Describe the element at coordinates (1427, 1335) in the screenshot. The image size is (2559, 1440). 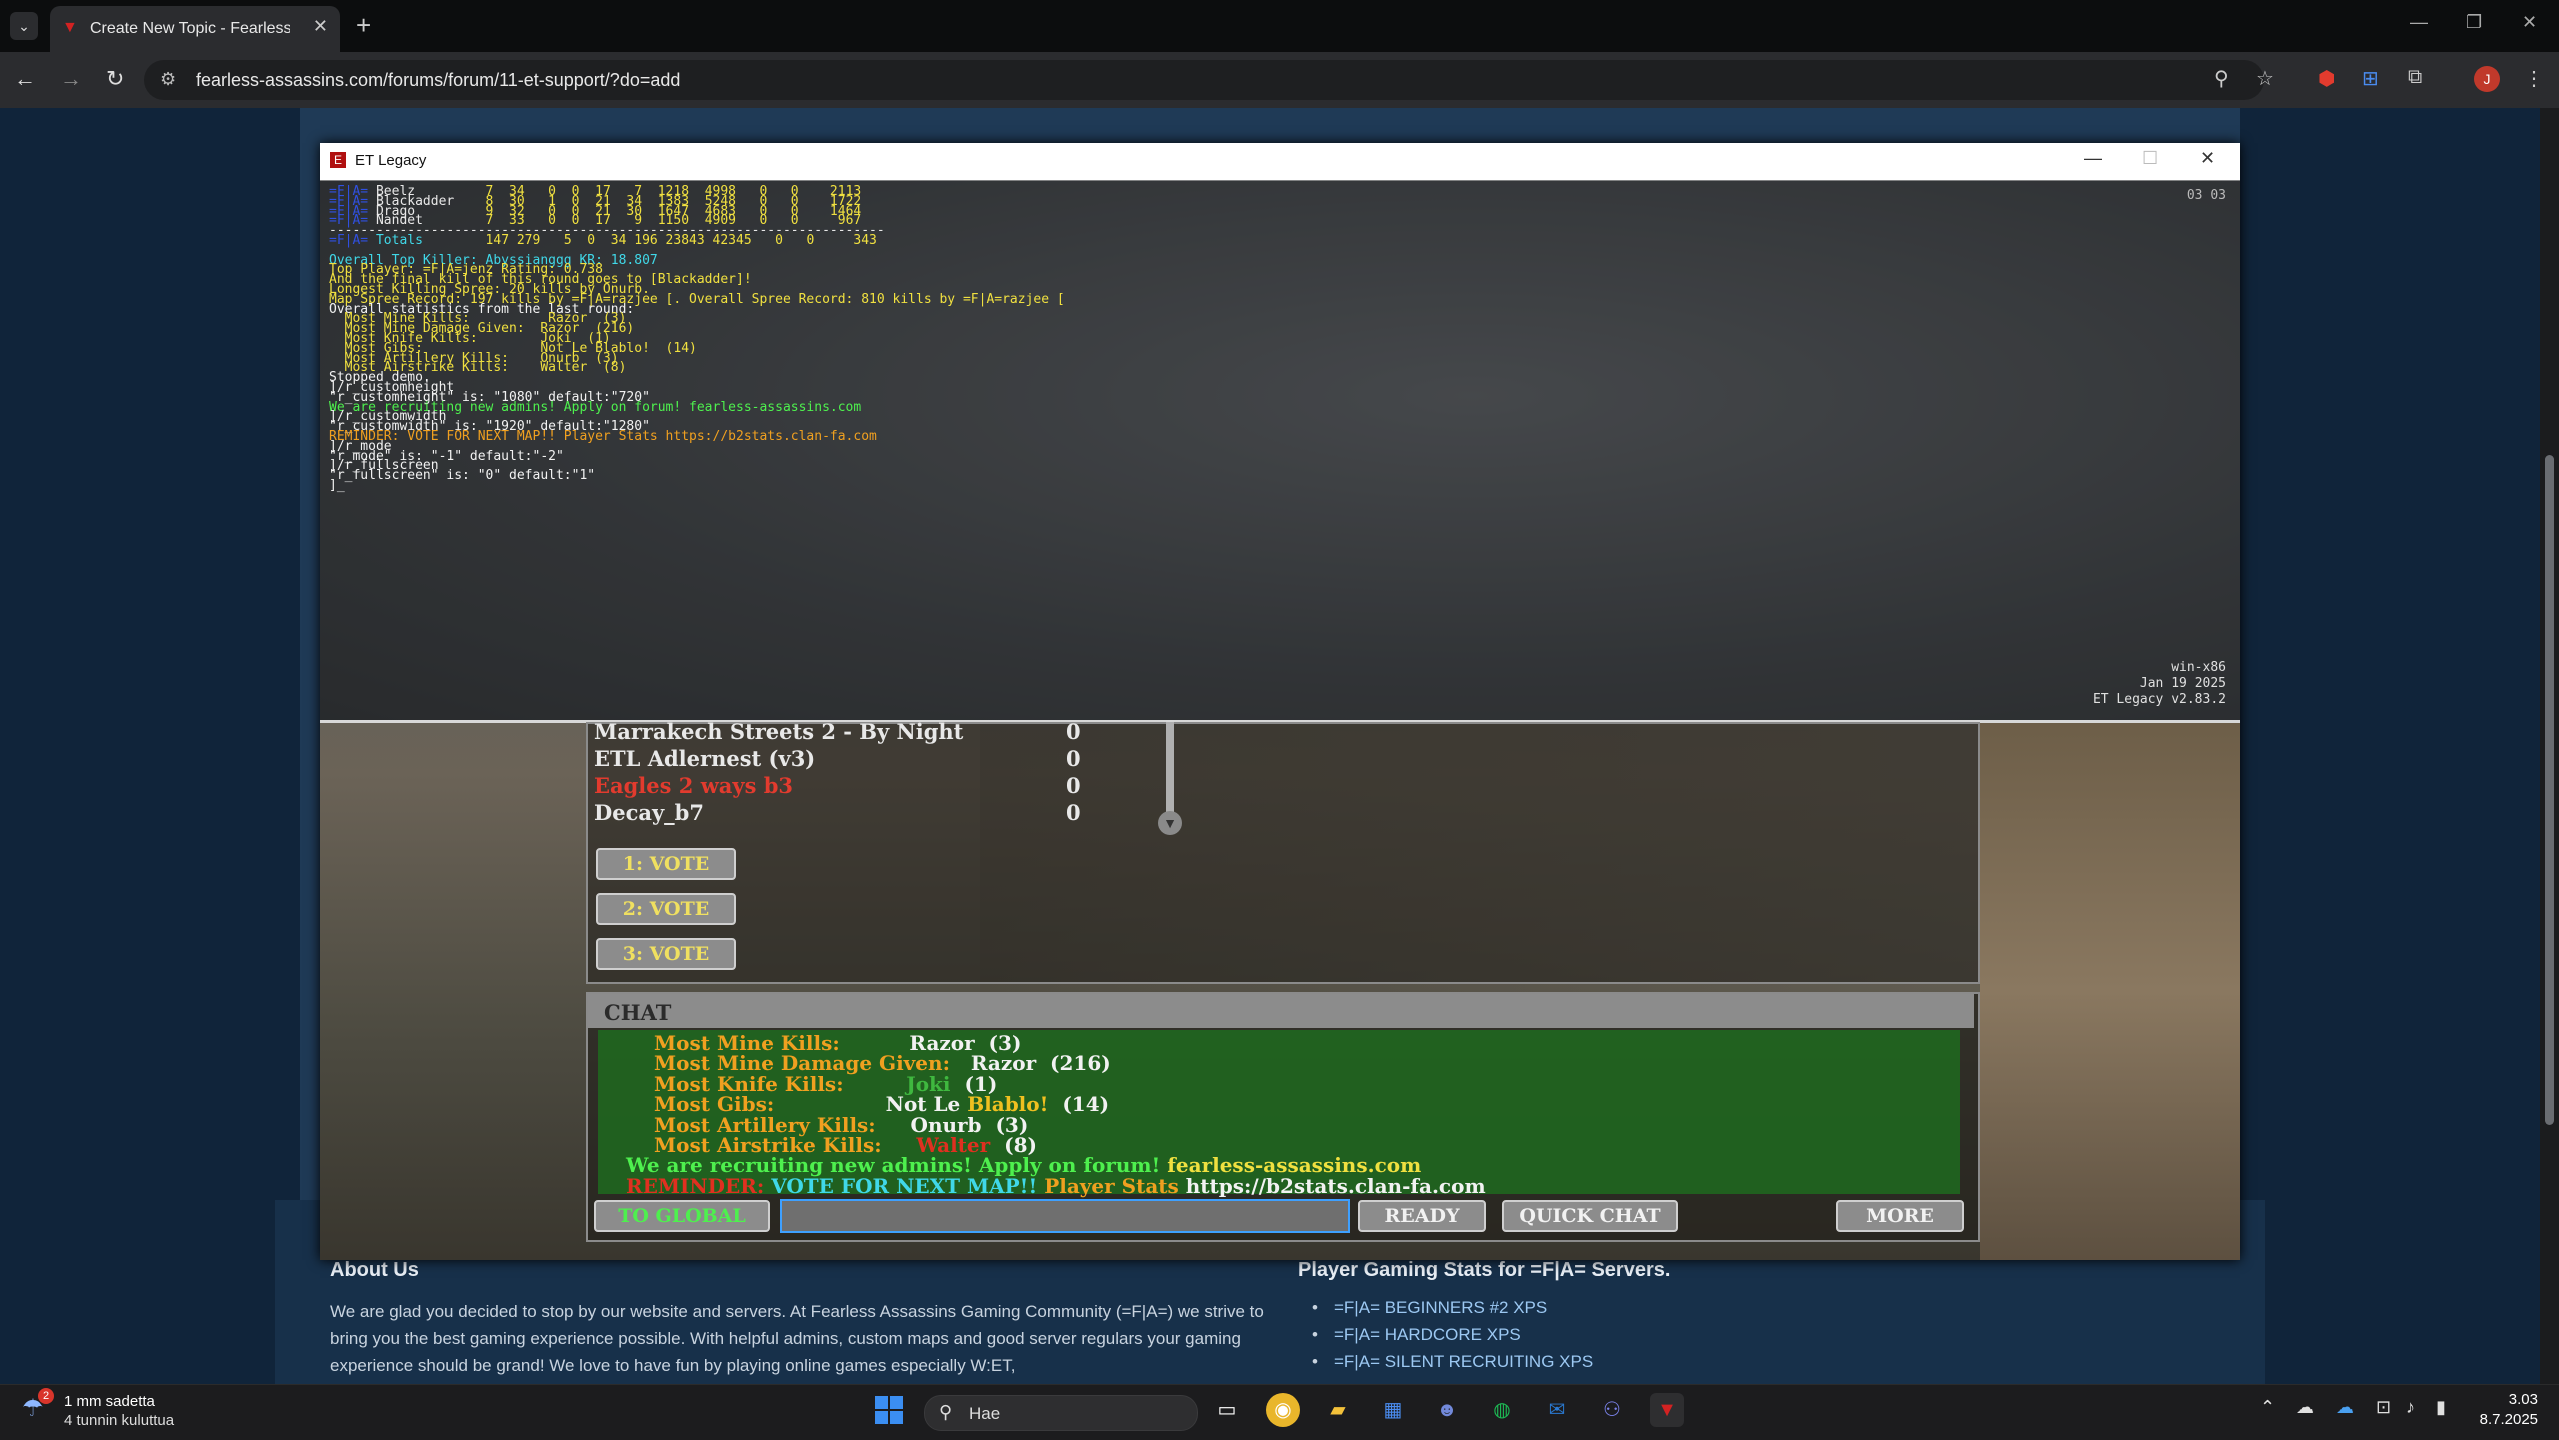
I see `stats-link-hardcore: =F|A= HARDCORE XPS` at that location.